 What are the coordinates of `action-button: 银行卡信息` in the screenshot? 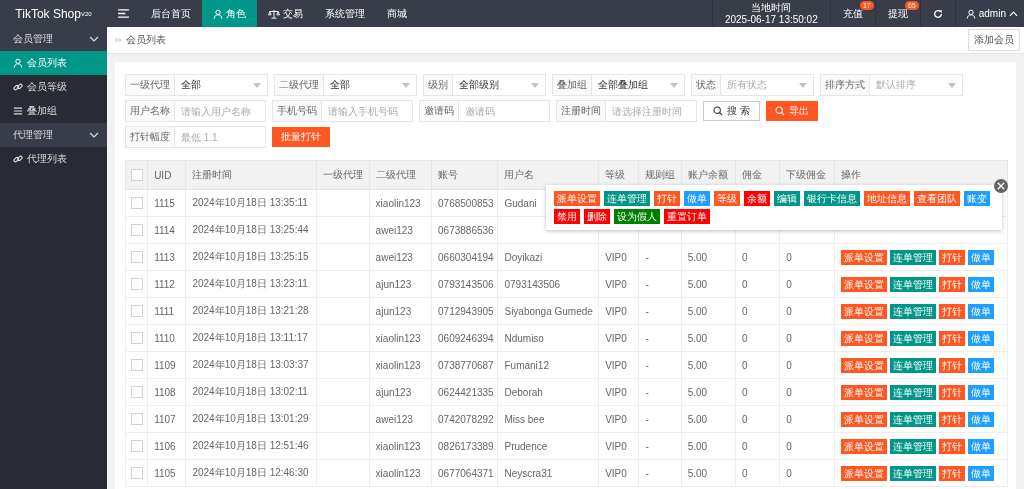 It's located at (832, 198).